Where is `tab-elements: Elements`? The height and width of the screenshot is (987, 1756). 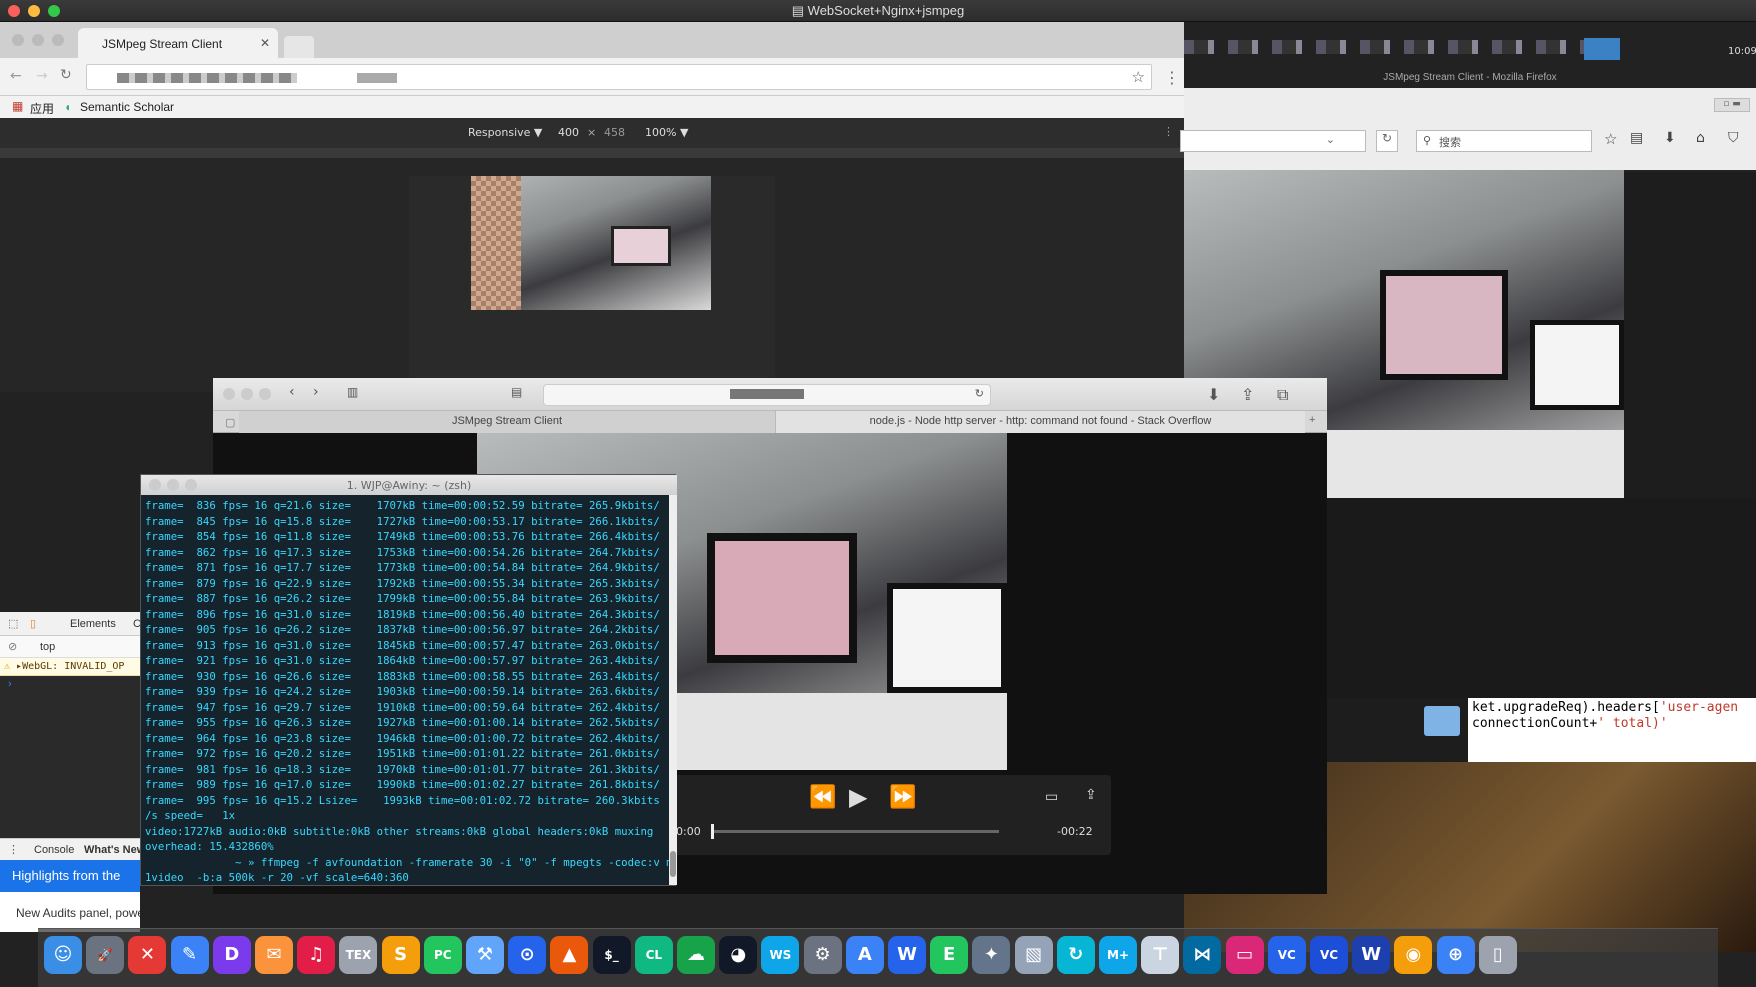 tab-elements: Elements is located at coordinates (93, 624).